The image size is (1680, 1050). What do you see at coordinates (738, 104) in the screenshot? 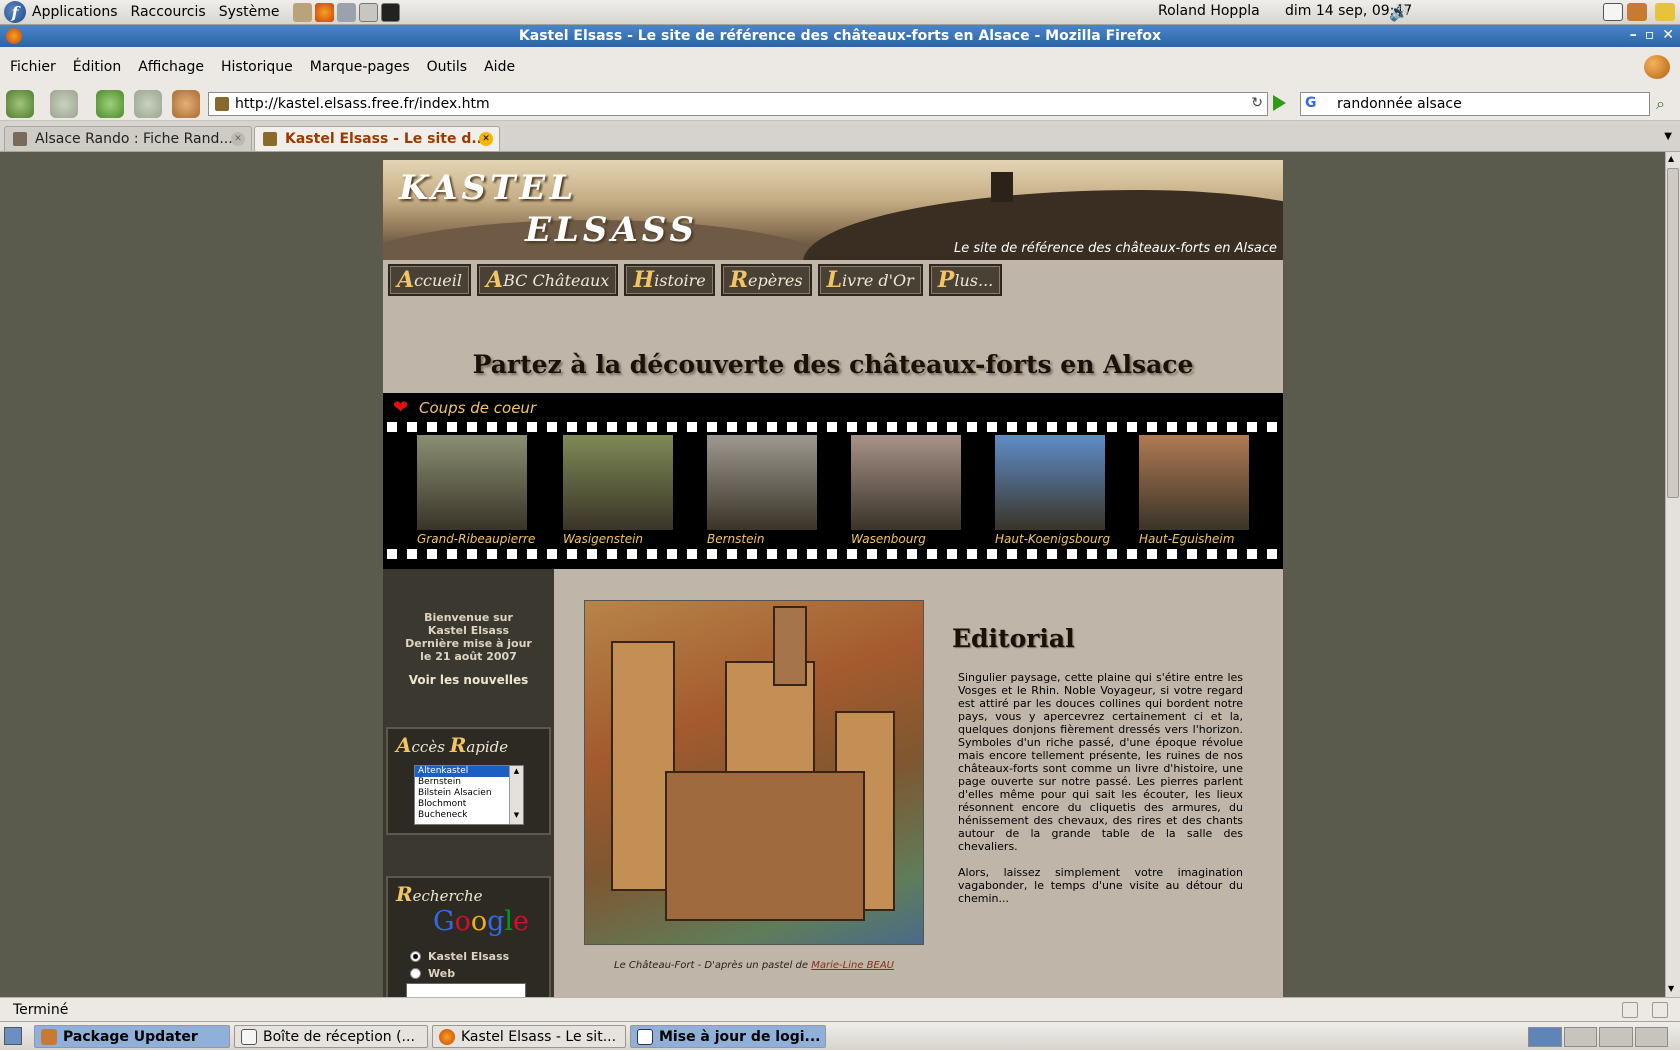
I see `url-input: http://kastel.elsass.free.fr/index.htm ↻` at bounding box center [738, 104].